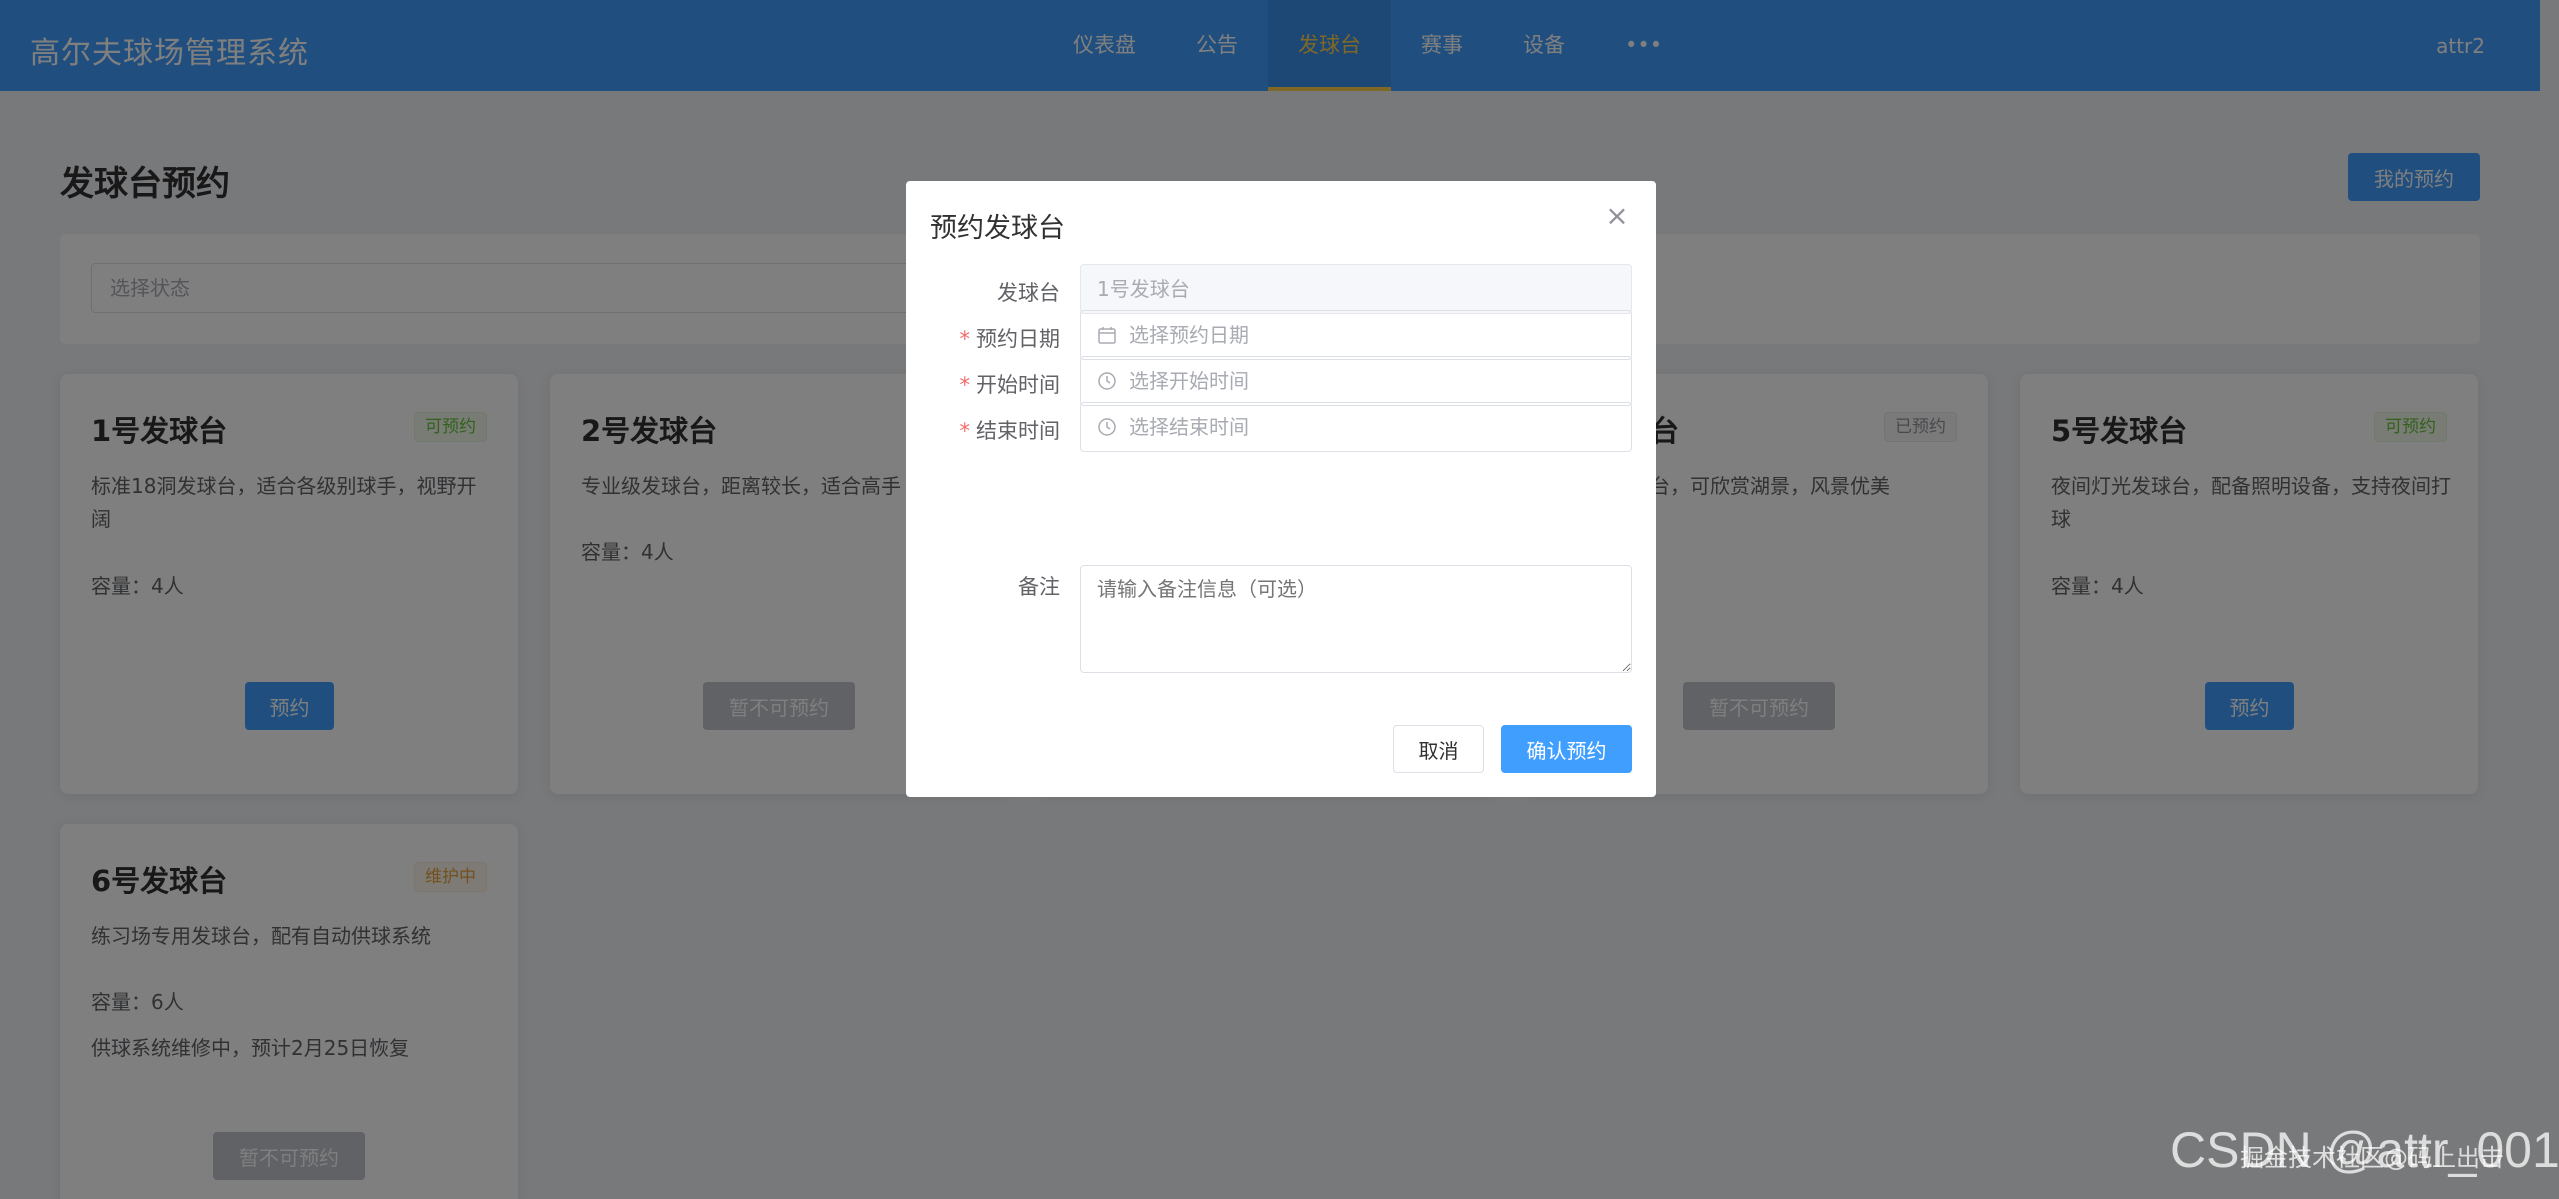 The width and height of the screenshot is (2559, 1199). I want to click on close-icon: ×, so click(1617, 216).